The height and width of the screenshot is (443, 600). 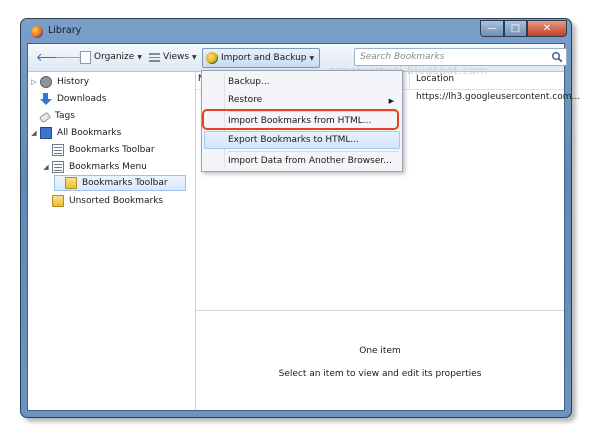 I want to click on import-backup-button: Import and Backup ▼, so click(x=261, y=58).